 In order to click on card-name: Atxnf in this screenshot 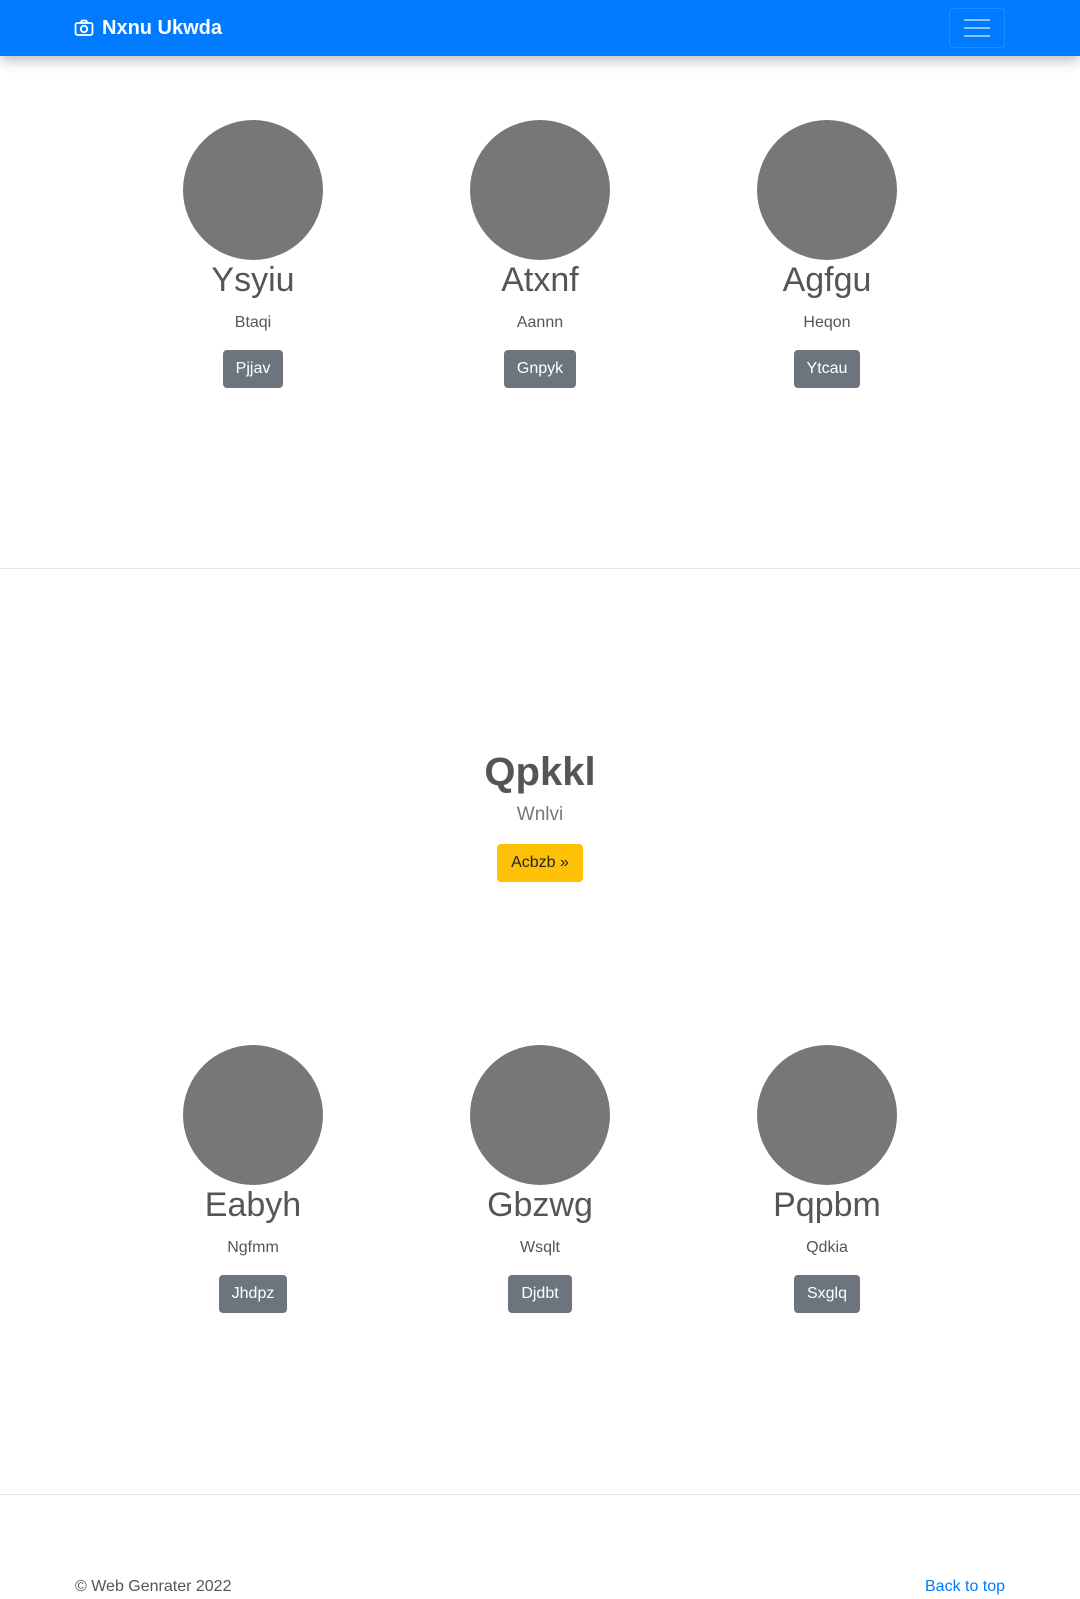, I will do `click(540, 280)`.